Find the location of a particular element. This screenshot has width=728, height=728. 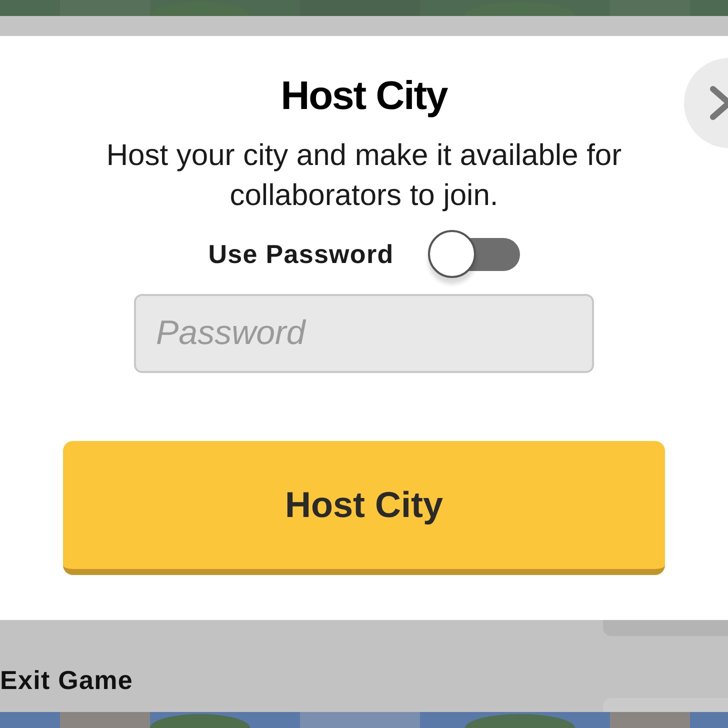

password-toggle is located at coordinates (474, 254).